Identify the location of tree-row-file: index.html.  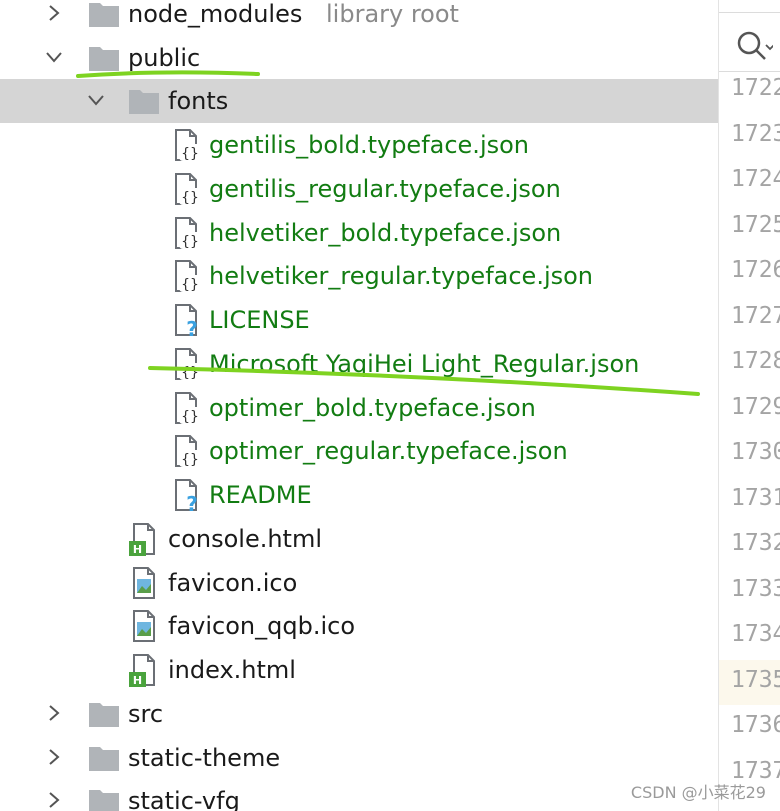
(359, 670).